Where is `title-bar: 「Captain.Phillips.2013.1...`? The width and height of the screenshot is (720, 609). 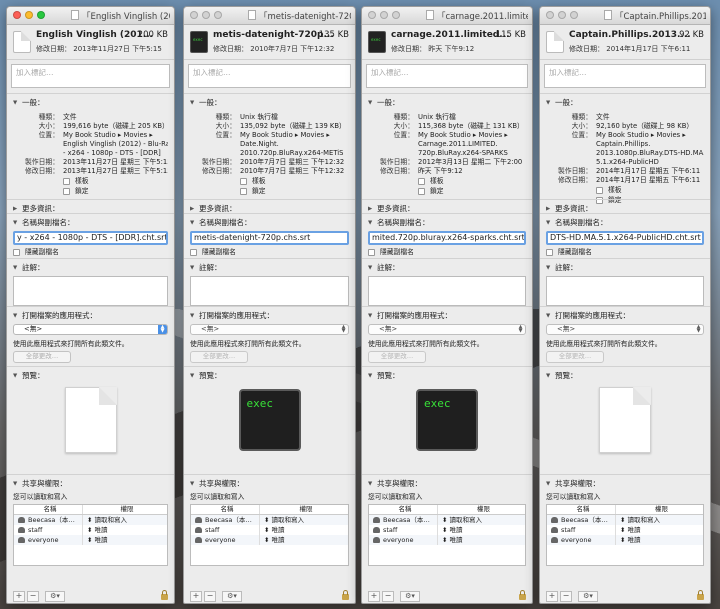
title-bar: 「Captain.Phillips.2013.1... is located at coordinates (625, 16).